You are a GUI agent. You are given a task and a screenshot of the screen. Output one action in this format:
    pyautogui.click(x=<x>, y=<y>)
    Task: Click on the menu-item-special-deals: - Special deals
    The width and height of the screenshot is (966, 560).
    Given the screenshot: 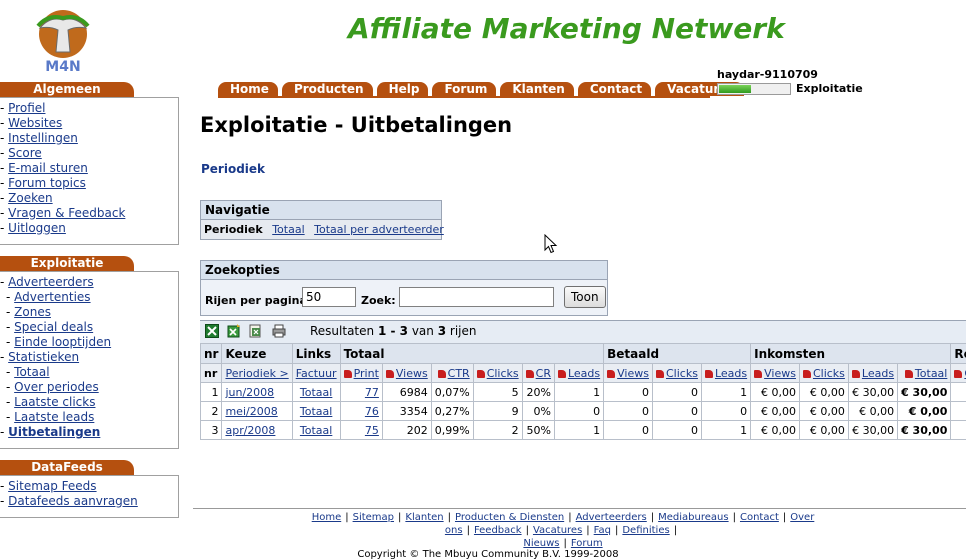 What is the action you would take?
    pyautogui.click(x=89, y=327)
    